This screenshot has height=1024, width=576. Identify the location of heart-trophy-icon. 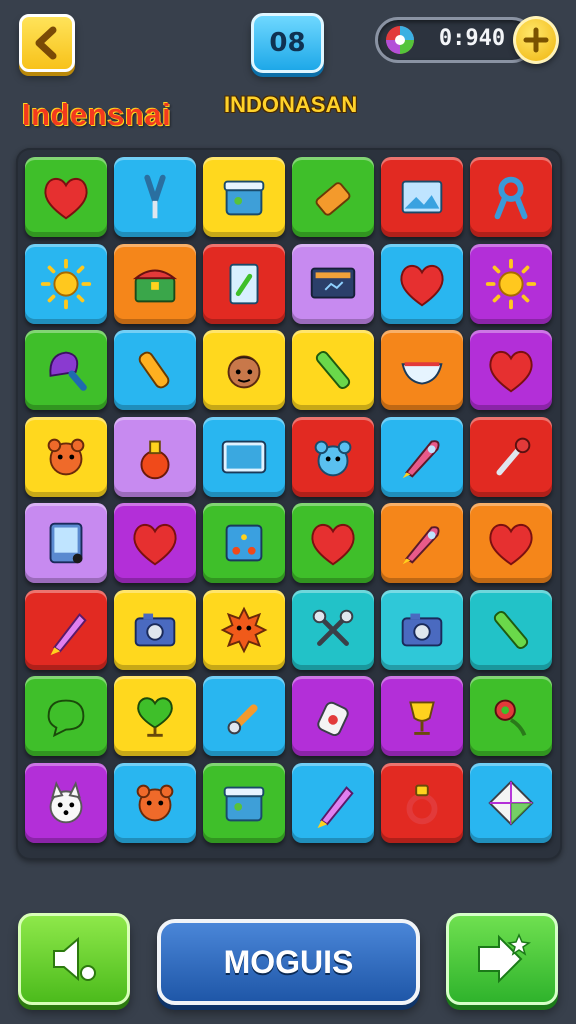
(155, 717).